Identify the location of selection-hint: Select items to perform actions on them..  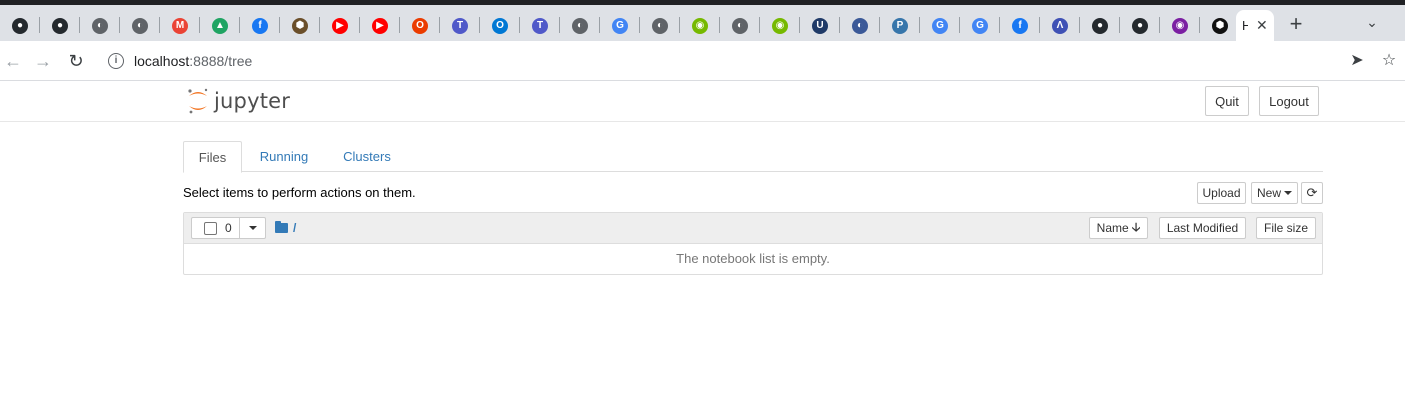
(299, 192).